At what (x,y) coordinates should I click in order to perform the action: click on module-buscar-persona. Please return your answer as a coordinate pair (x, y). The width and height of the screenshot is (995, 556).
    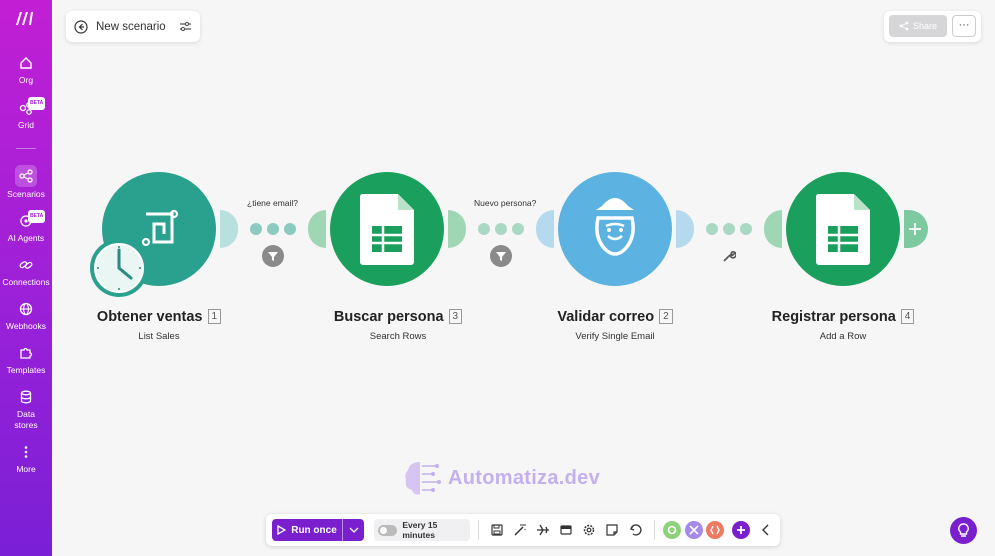
    Looking at the image, I should click on (387, 229).